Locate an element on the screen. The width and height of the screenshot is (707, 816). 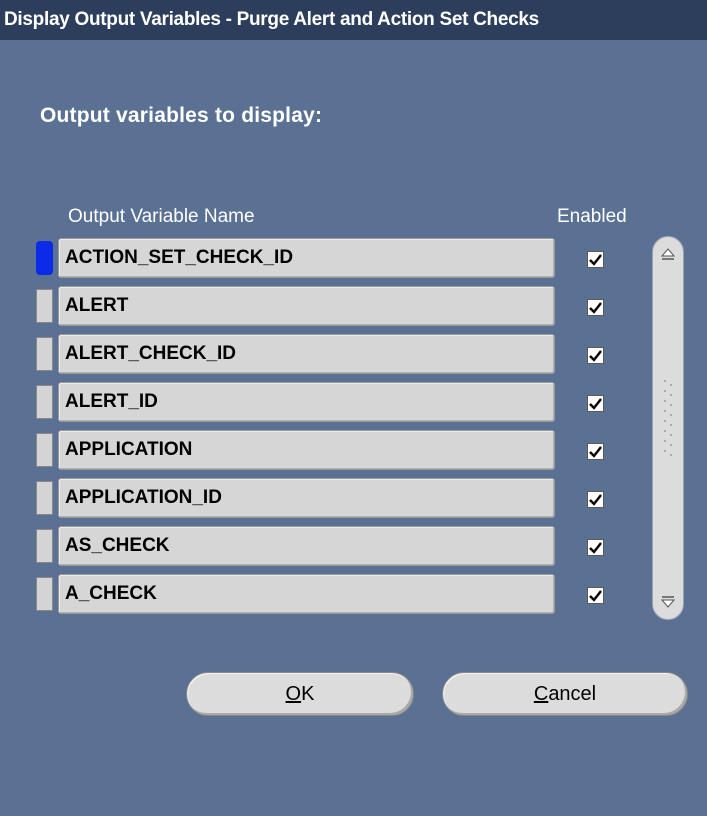
variable-name-field: ALERT is located at coordinates (306, 306).